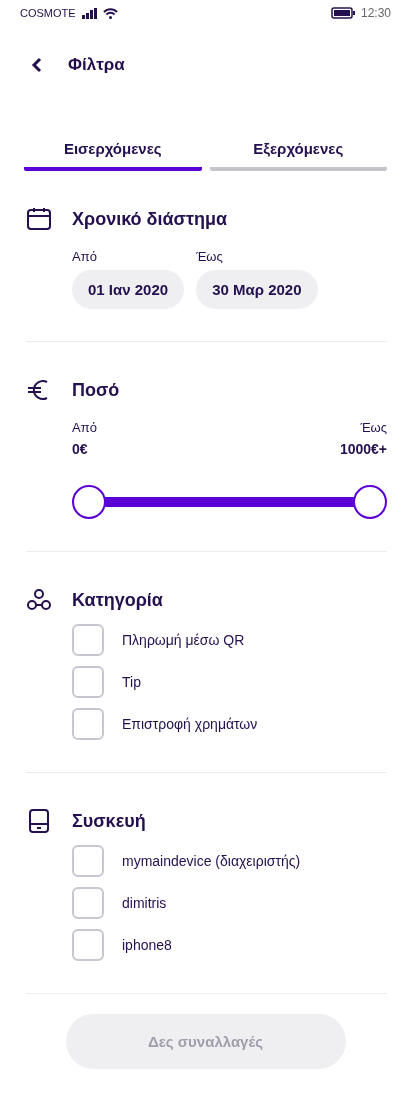 The height and width of the screenshot is (1115, 411). I want to click on max-amount: 1000€+, so click(363, 449).